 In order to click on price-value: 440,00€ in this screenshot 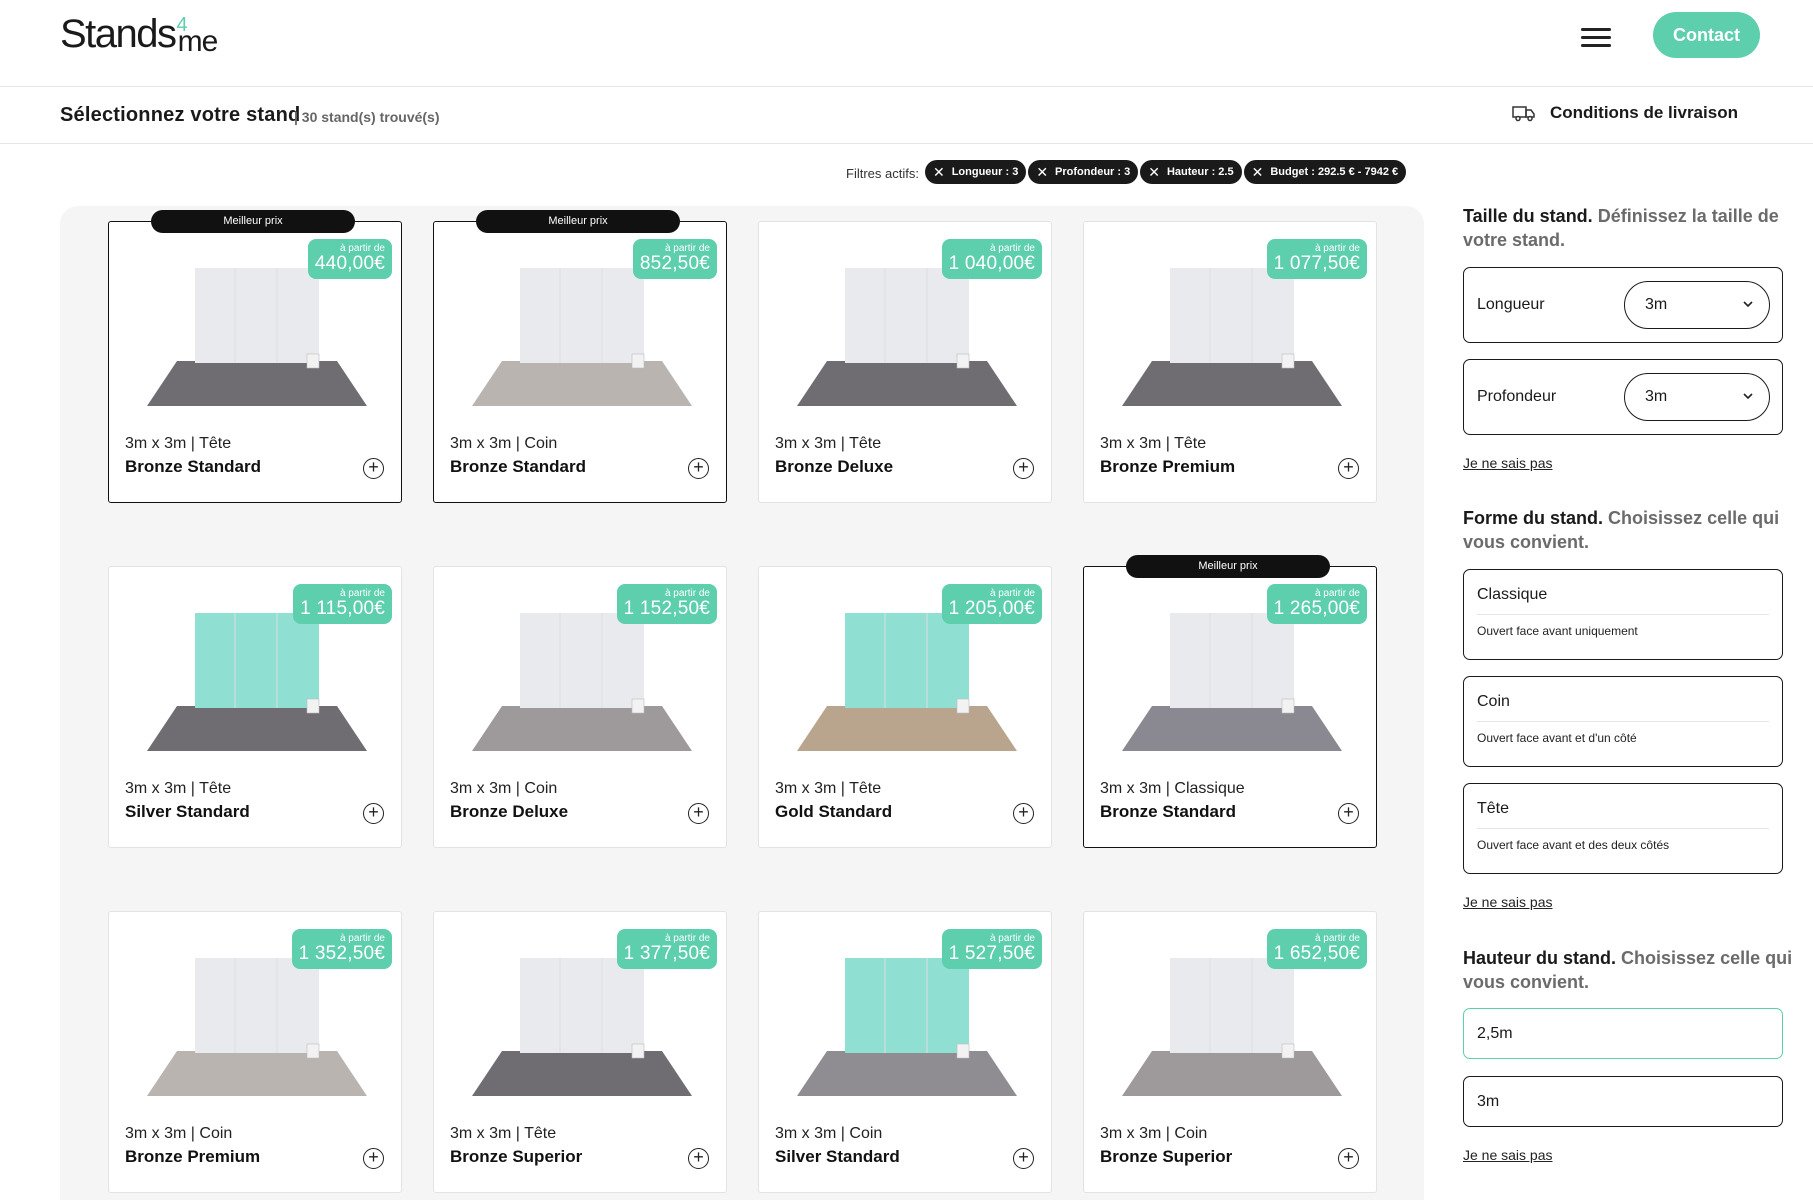, I will do `click(349, 263)`.